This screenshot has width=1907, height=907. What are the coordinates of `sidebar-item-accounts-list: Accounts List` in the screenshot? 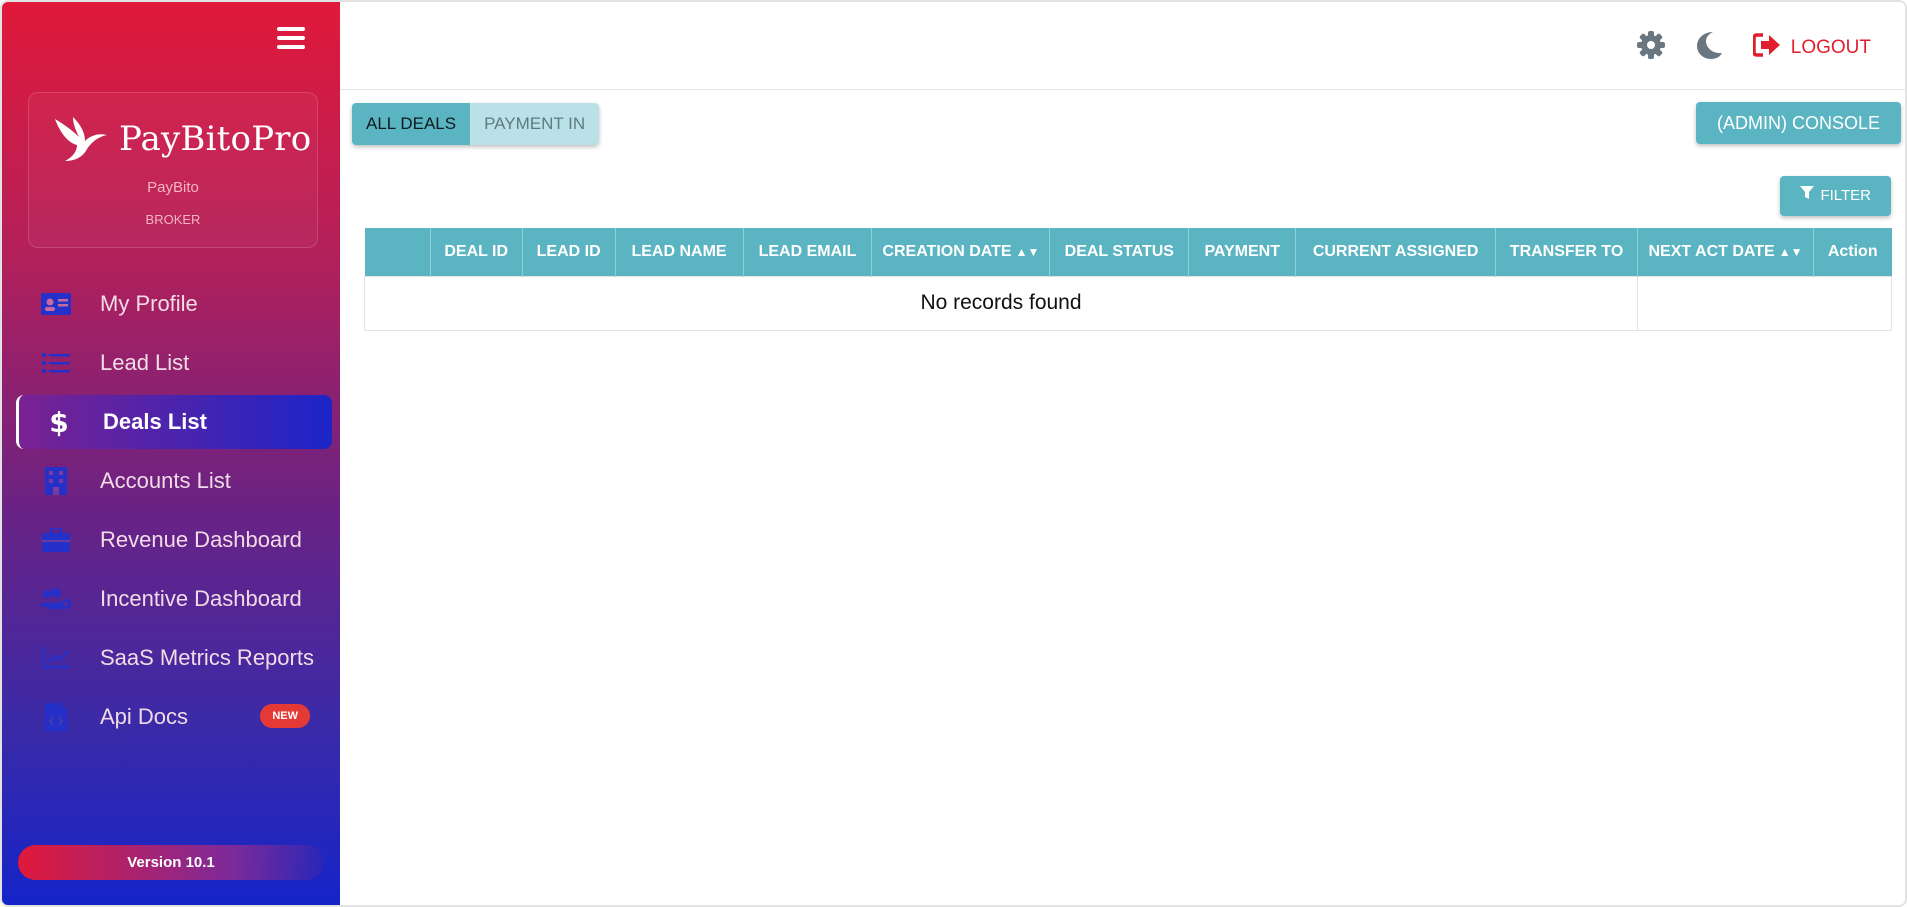 It's located at (174, 481).